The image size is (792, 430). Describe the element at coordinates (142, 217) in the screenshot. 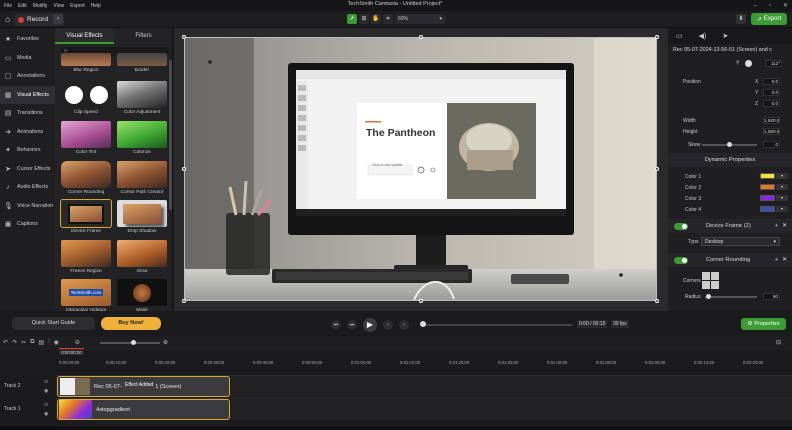

I see `effect-tile-drop-shadow: Drop Shadow` at that location.